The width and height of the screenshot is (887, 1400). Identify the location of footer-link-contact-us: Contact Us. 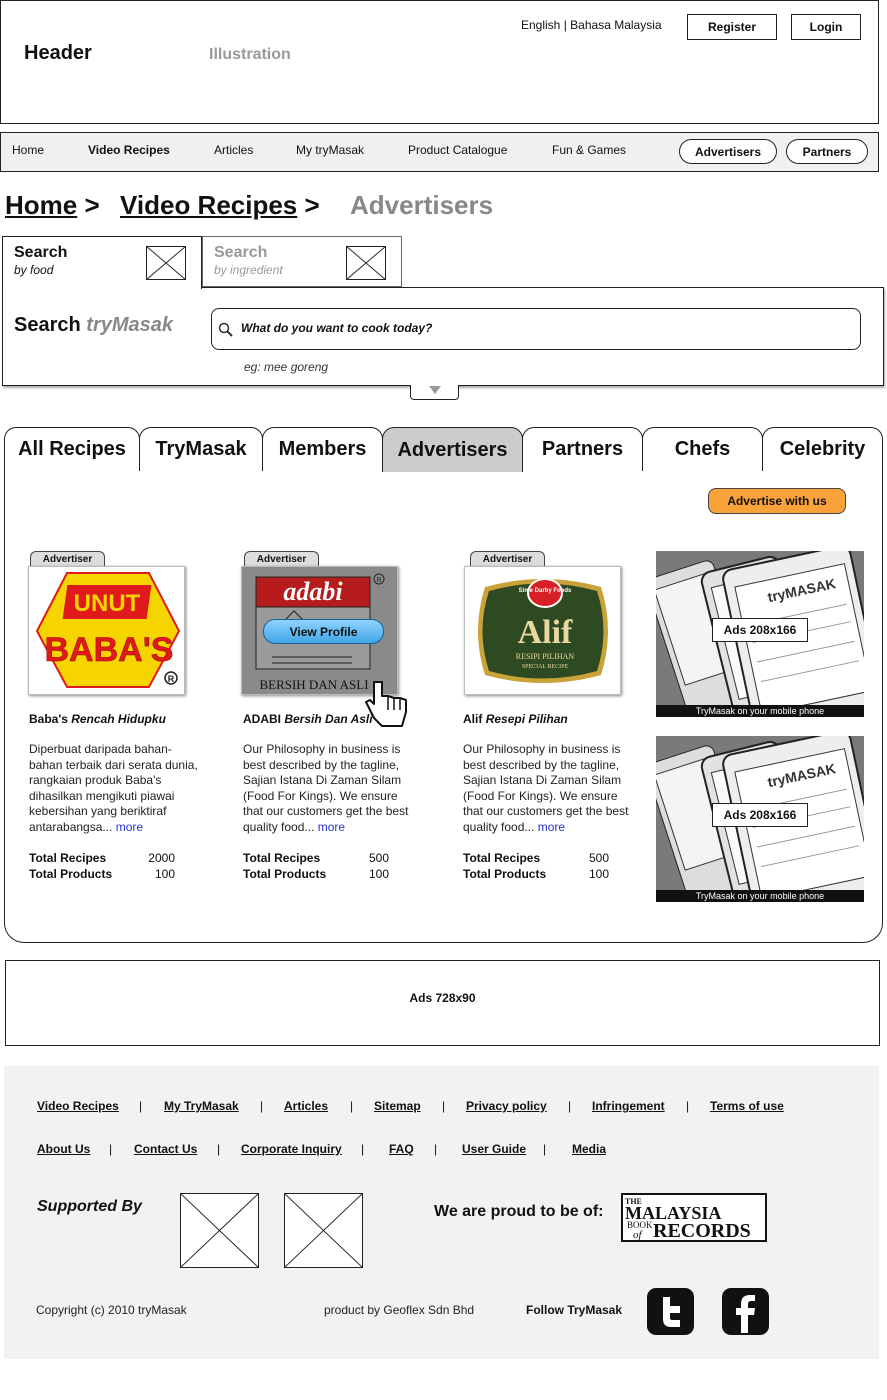
(165, 1149).